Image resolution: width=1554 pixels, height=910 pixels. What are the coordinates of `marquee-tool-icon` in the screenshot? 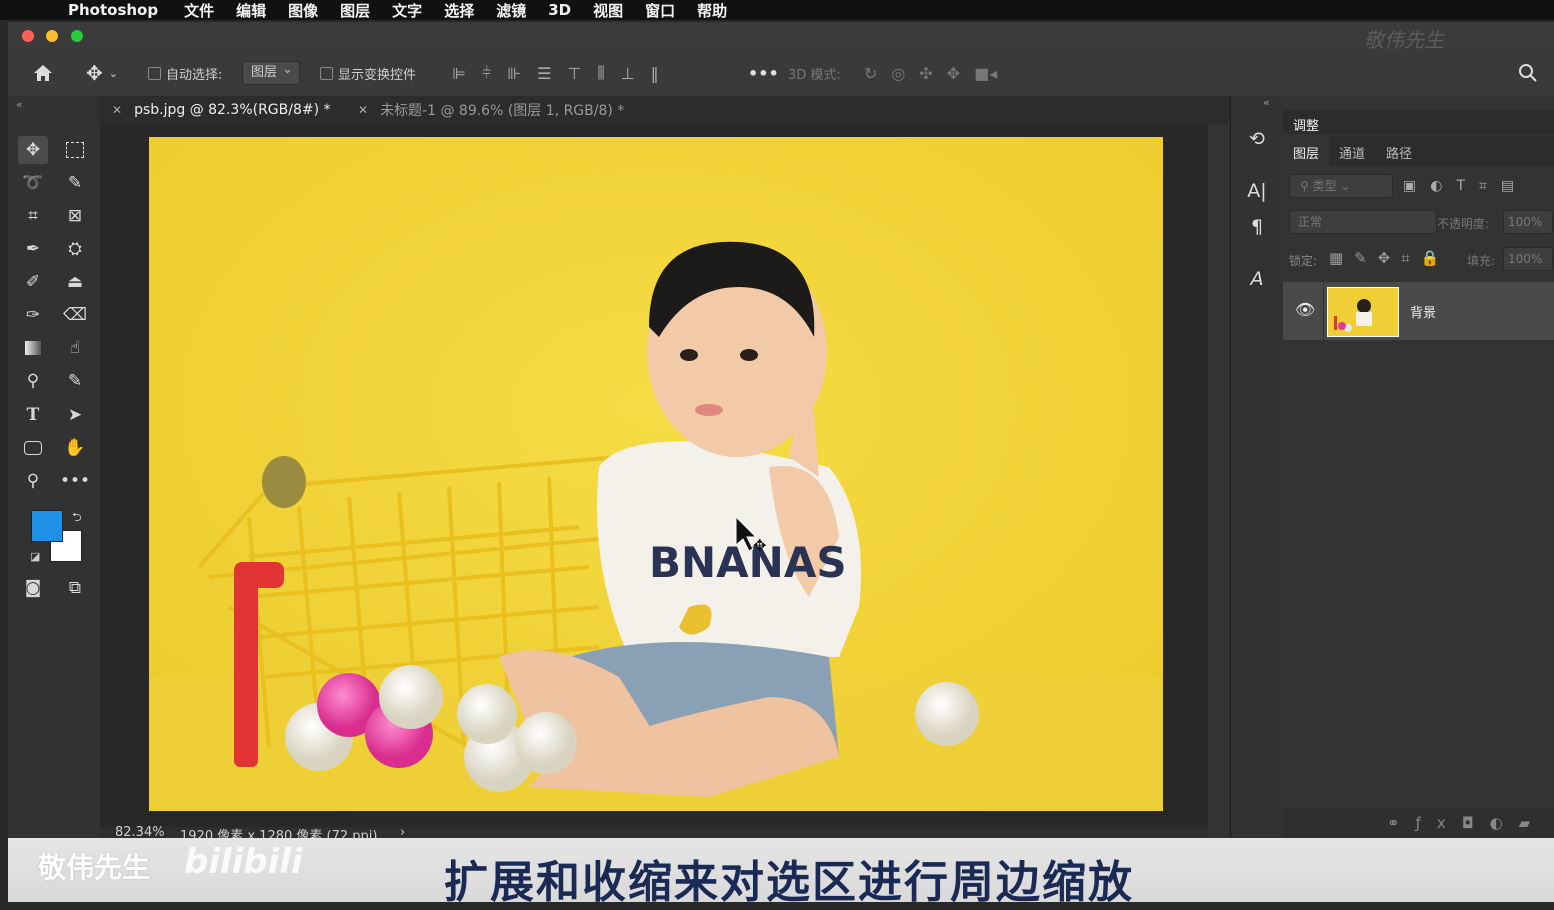 It's located at (75, 150).